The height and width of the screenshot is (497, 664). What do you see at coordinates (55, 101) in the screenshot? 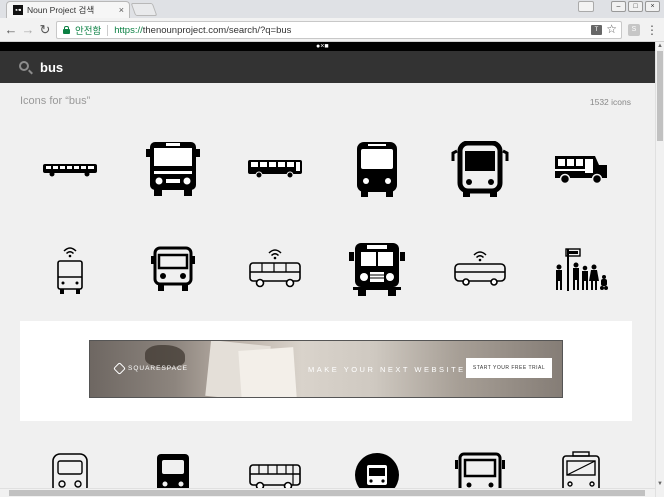
I see `results-title: Icons for “bus”` at bounding box center [55, 101].